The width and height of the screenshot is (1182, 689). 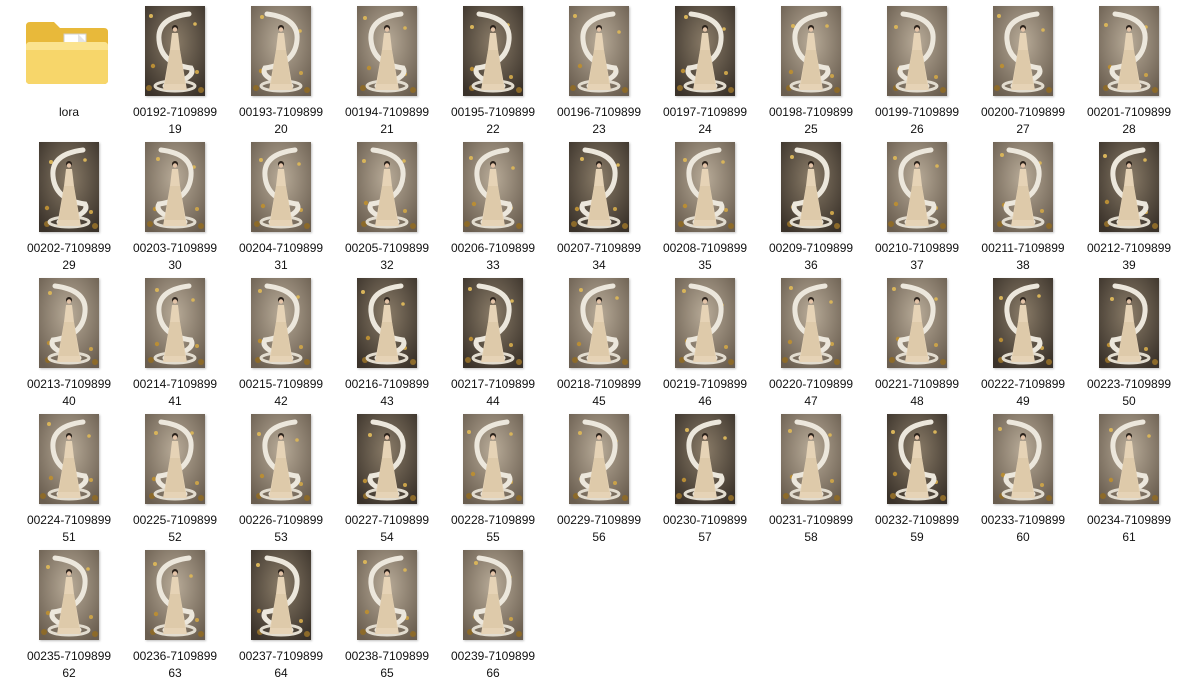 What do you see at coordinates (917, 70) in the screenshot?
I see `file-item: 00199-7109899 26` at bounding box center [917, 70].